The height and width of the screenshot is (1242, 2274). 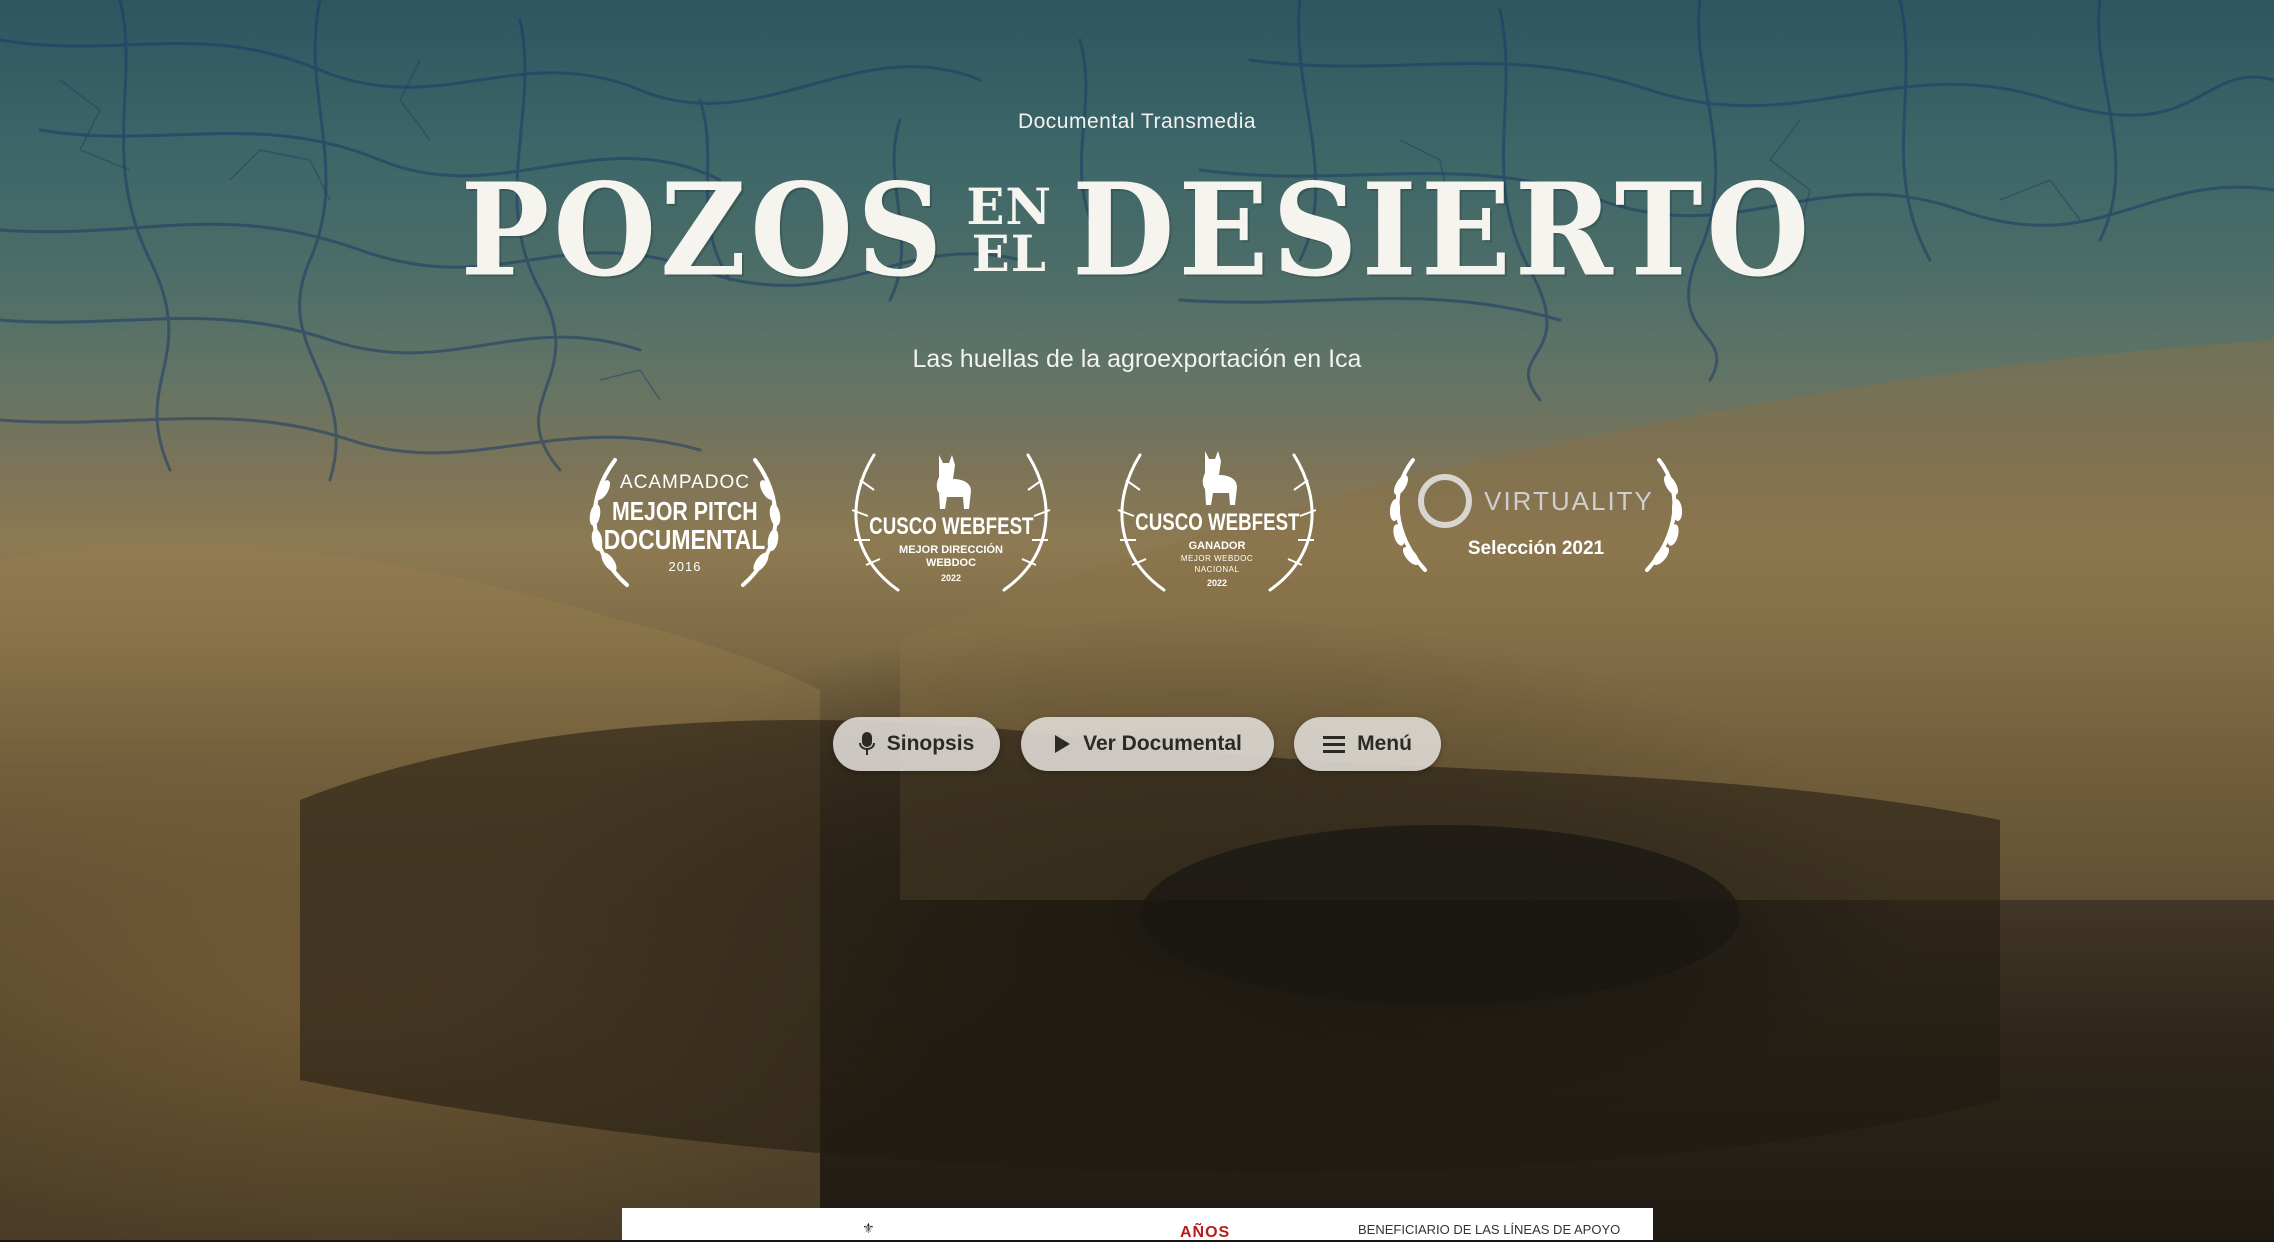 I want to click on award-label-category: MEJOR PITCH, so click(x=685, y=511).